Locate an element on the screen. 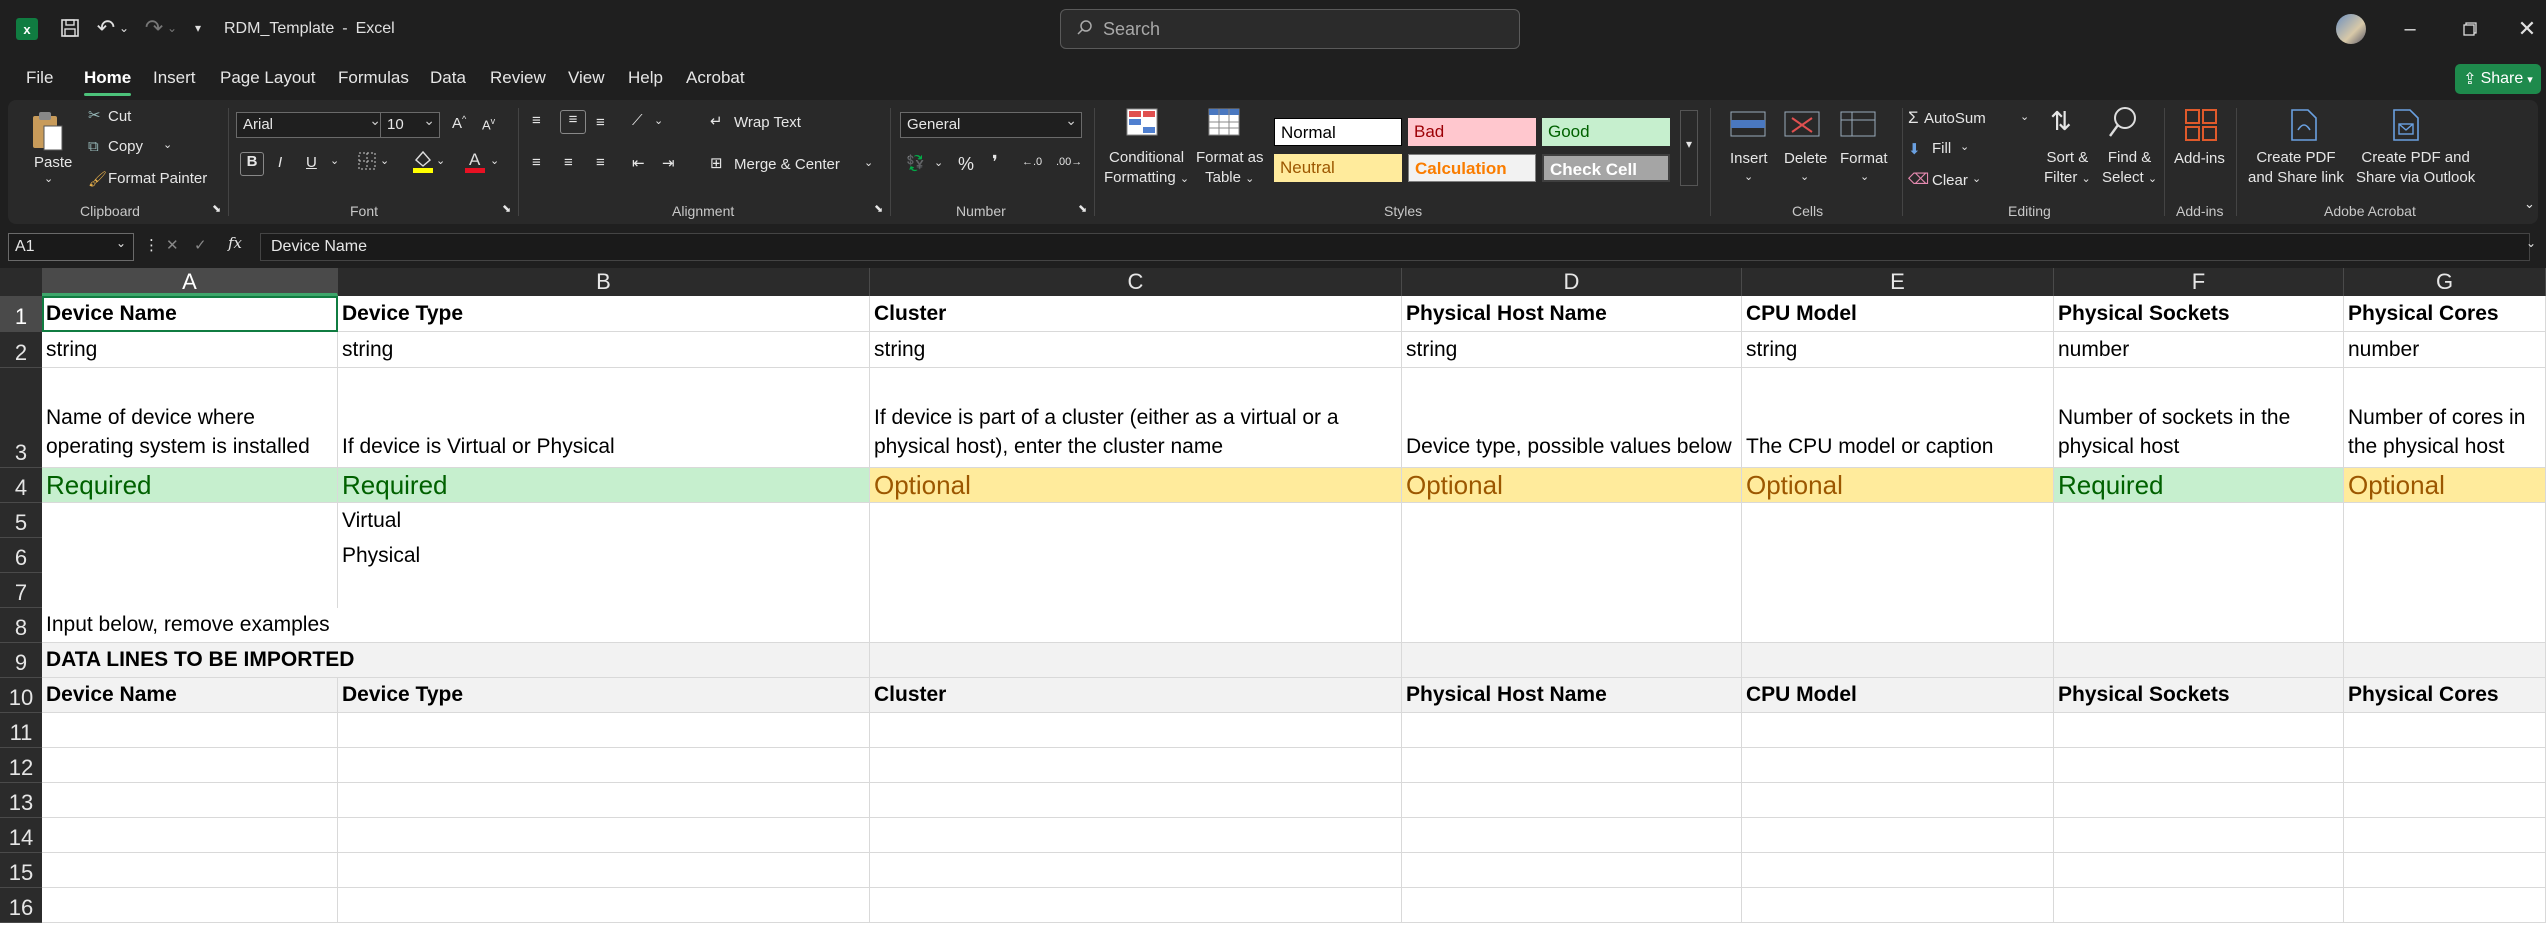  cell-g12 is located at coordinates (2445, 765).